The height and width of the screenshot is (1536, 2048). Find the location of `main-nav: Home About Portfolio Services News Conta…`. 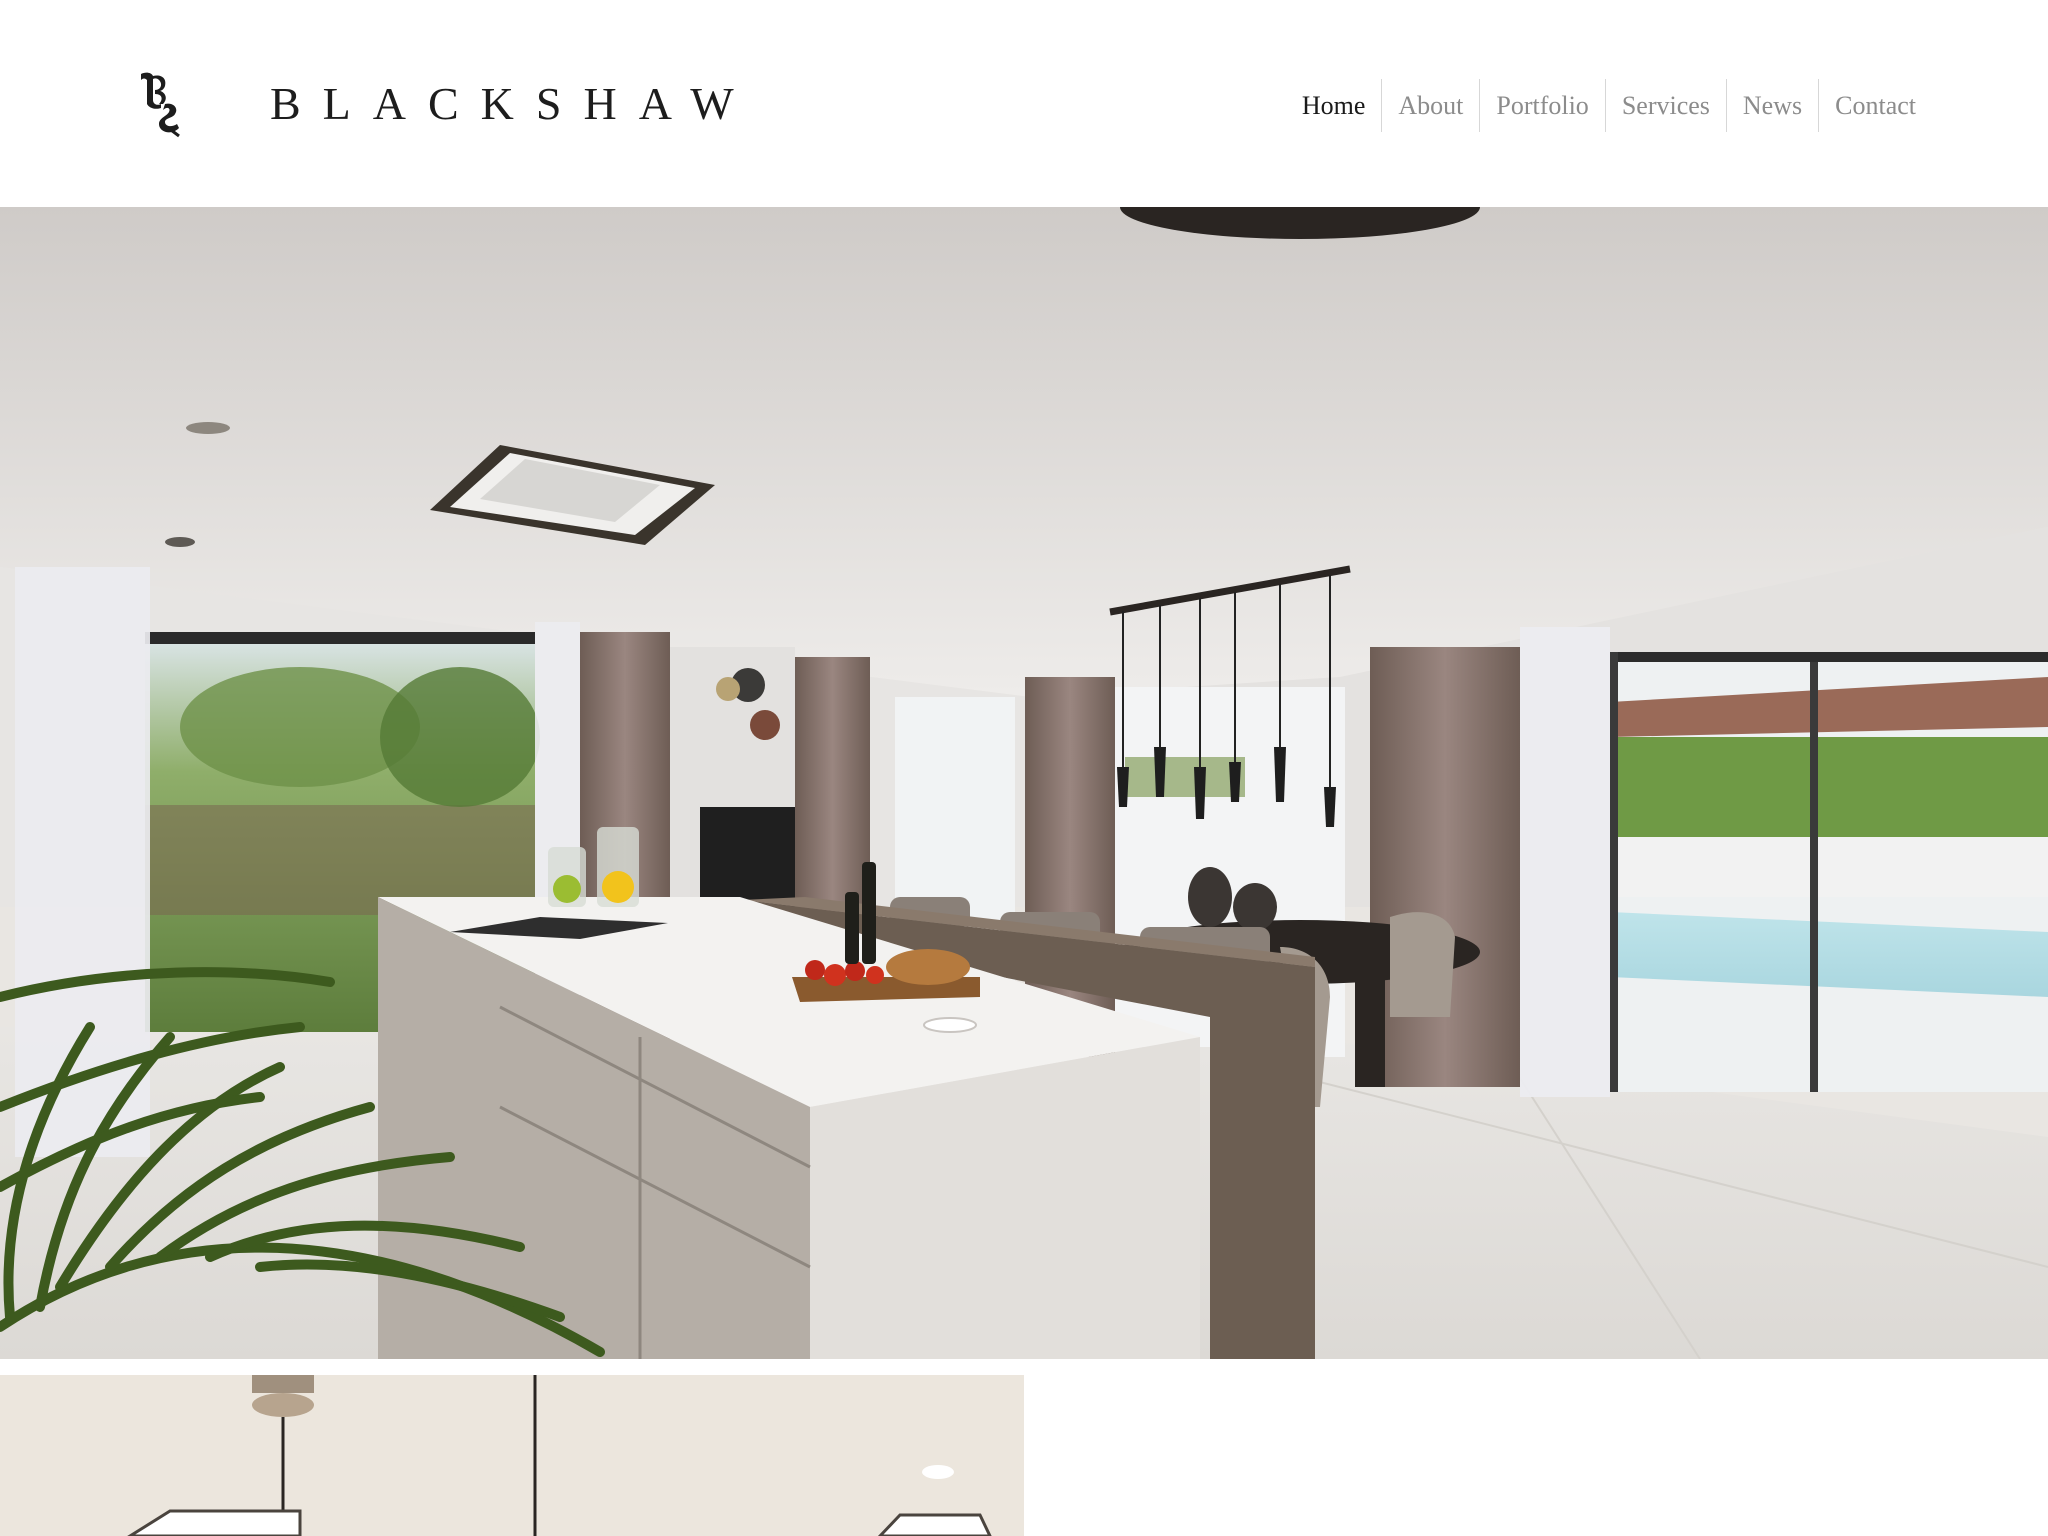

main-nav: Home About Portfolio Services News Conta… is located at coordinates (1609, 105).